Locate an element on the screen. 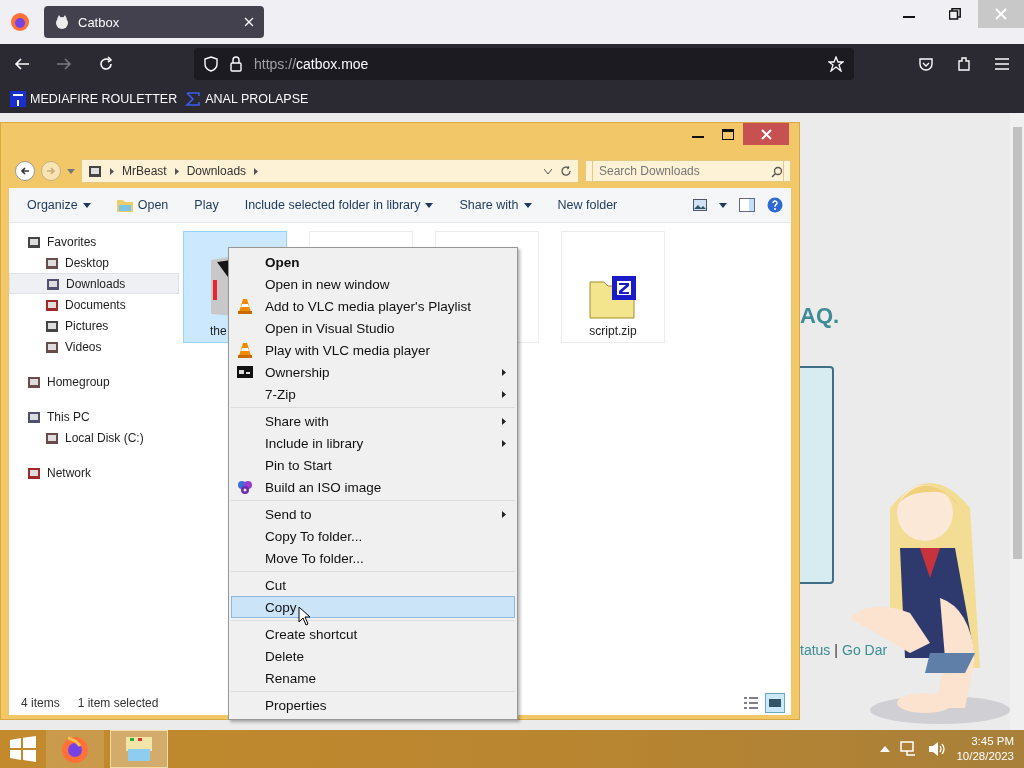 This screenshot has width=1024, height=768. clock-date: 10/28/2023 is located at coordinates (985, 756).